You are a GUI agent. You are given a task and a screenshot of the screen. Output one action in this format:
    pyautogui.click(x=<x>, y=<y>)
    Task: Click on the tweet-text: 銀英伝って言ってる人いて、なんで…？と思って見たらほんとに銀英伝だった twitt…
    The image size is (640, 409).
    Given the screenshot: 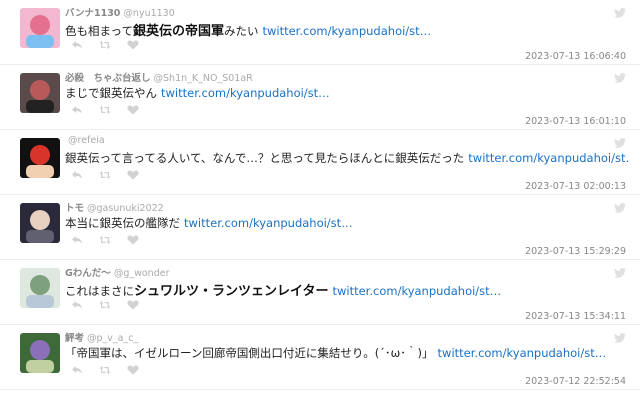 What is the action you would take?
    pyautogui.click(x=347, y=158)
    